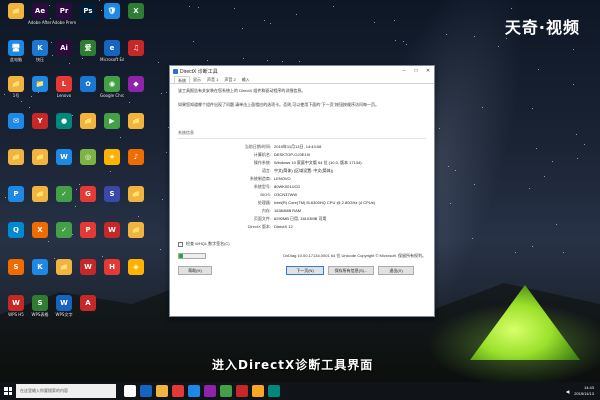 The height and width of the screenshot is (400, 600). I want to click on desktop-icon: W WPS H5, so click(16, 306).